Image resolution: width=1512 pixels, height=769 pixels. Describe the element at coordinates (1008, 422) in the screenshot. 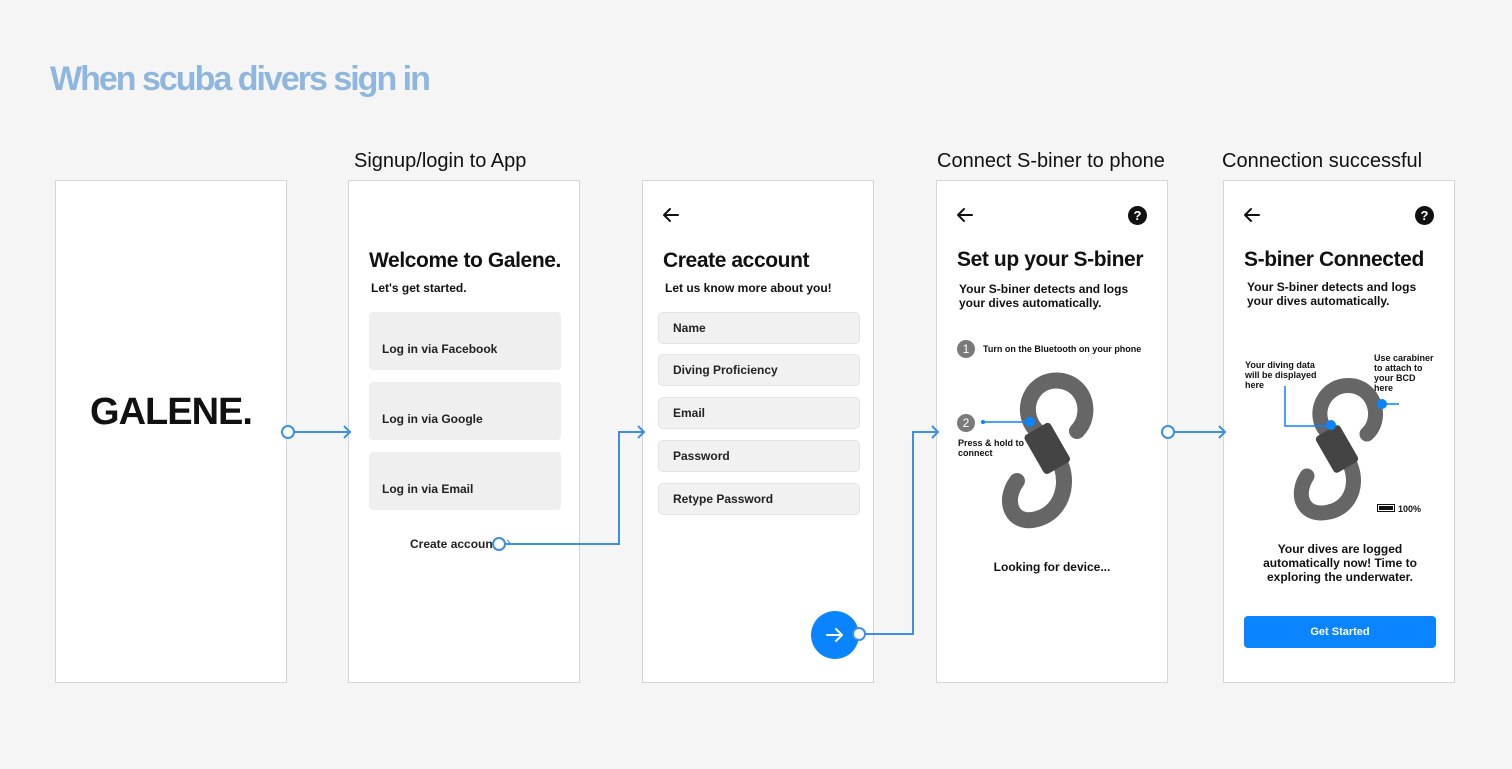

I see `pointer-line` at that location.